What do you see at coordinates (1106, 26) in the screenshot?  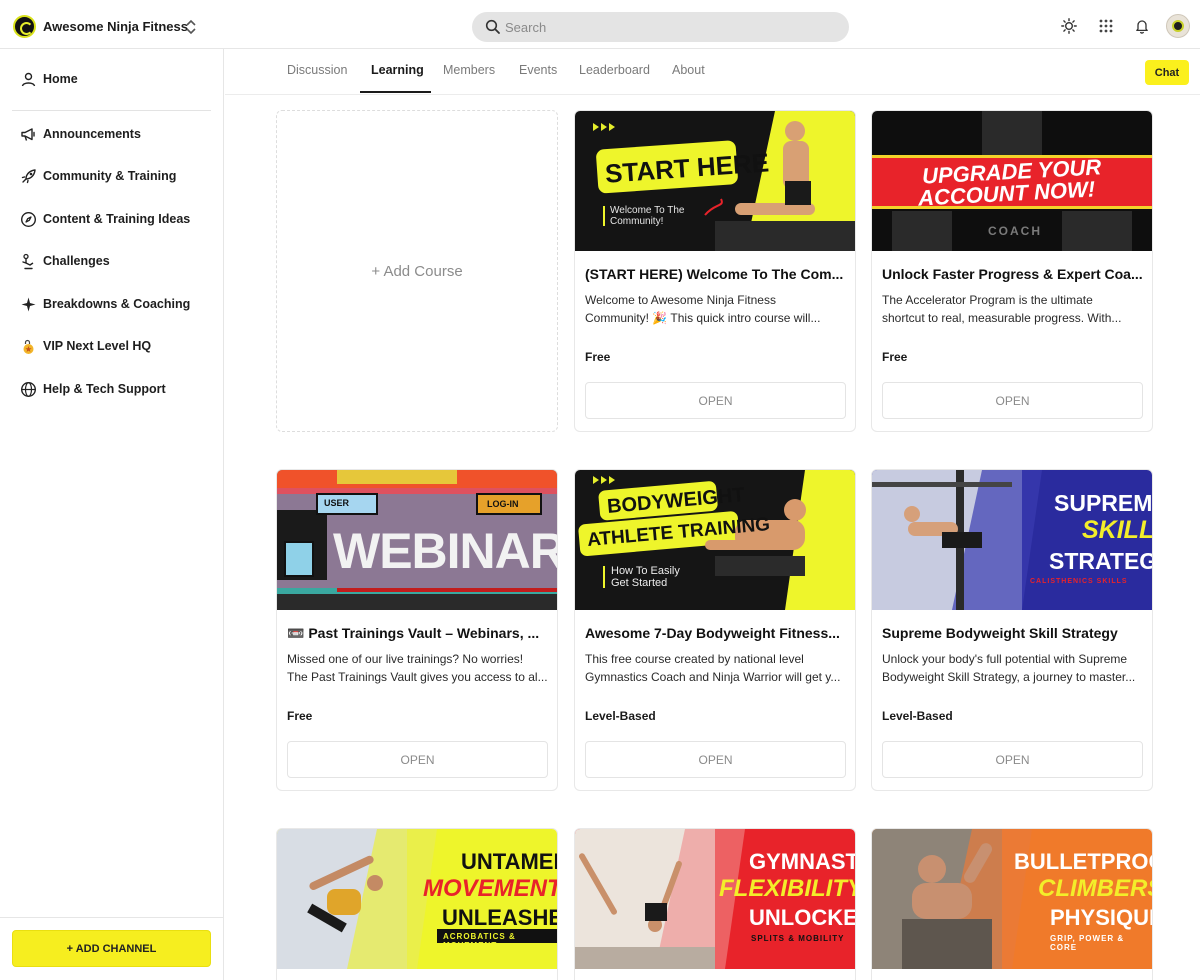 I see `apps-grid-icon` at bounding box center [1106, 26].